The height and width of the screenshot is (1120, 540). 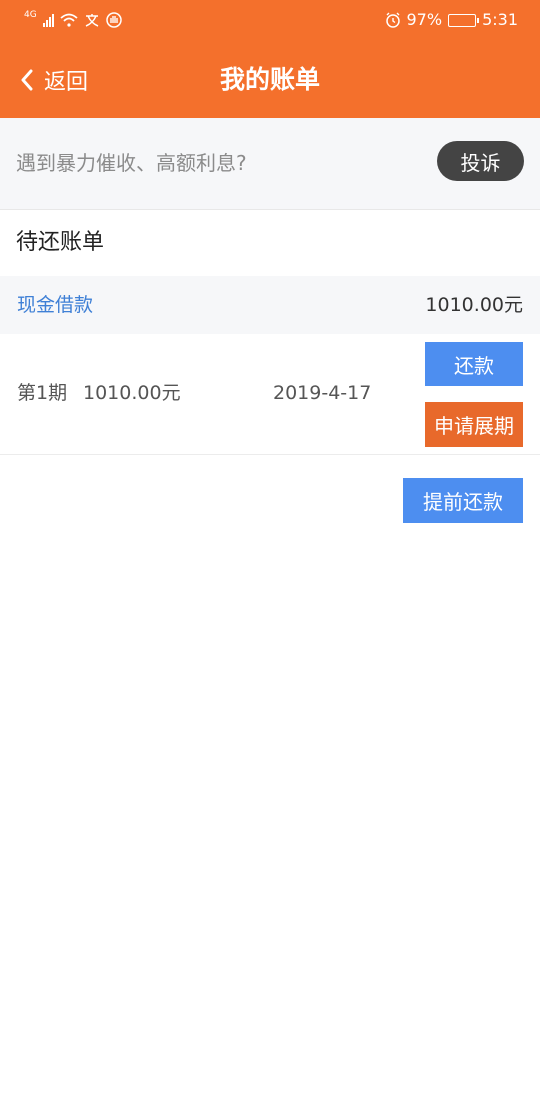 What do you see at coordinates (48, 20) in the screenshot?
I see `signal-icon` at bounding box center [48, 20].